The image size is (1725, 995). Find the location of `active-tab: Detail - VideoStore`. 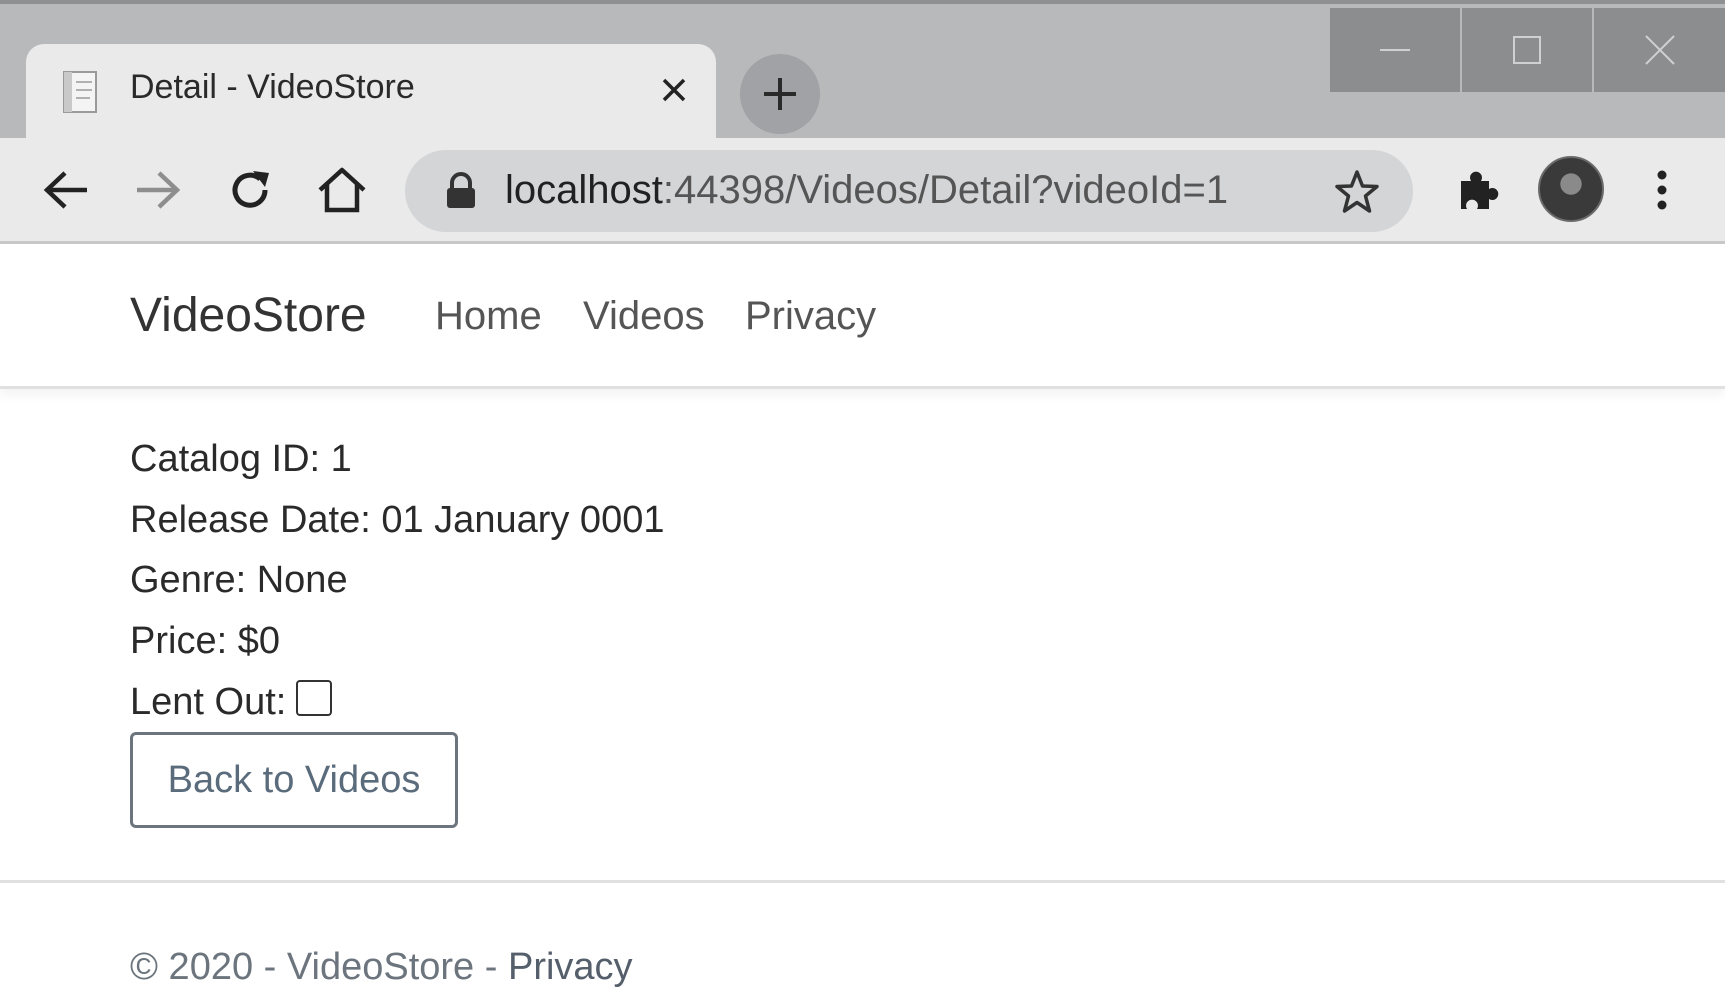

active-tab: Detail - VideoStore is located at coordinates (371, 94).